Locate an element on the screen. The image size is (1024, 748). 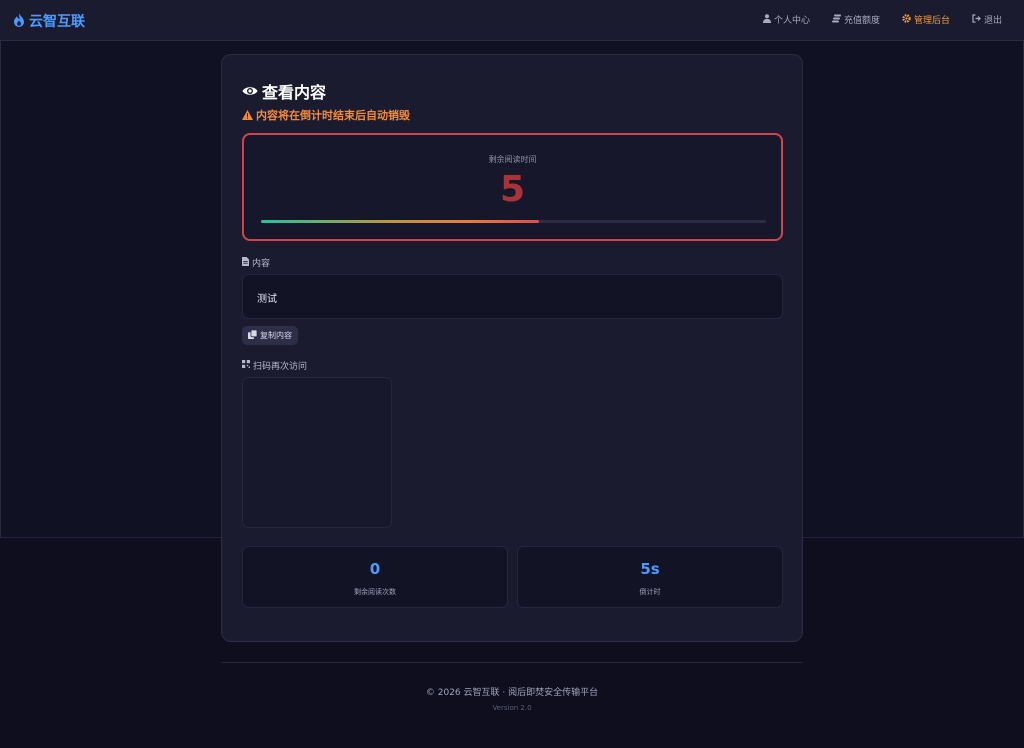
qr-code-area is located at coordinates (317, 452).